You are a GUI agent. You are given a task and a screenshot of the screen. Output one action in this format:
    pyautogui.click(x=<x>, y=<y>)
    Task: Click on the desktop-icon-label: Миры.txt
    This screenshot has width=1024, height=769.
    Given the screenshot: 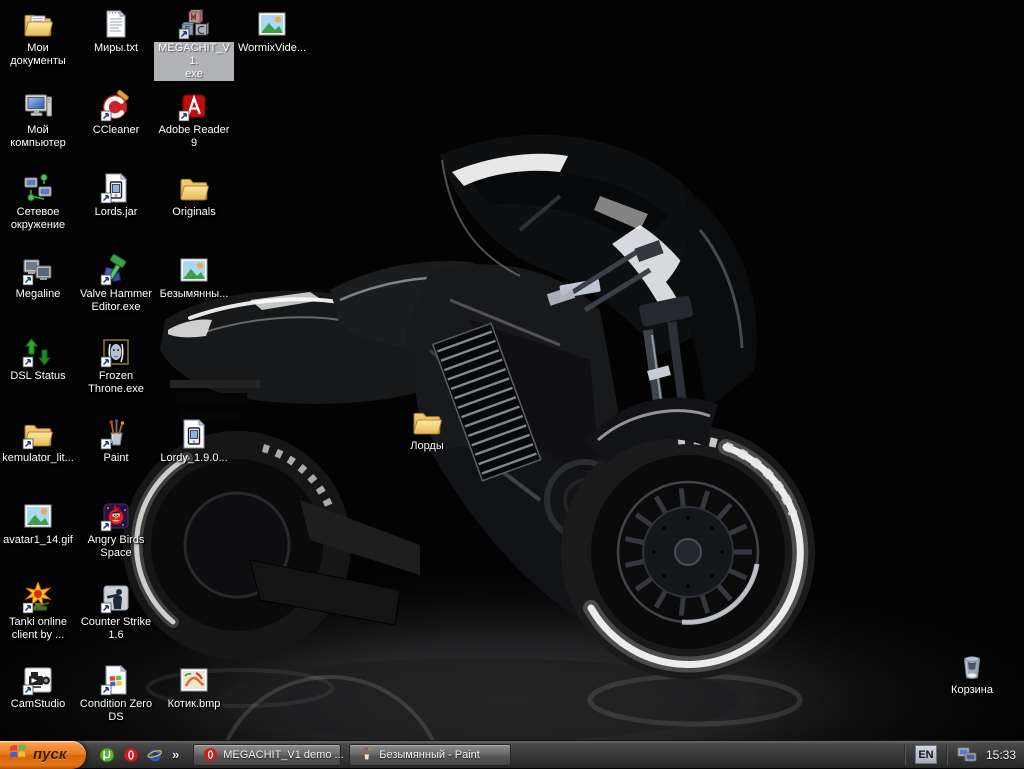 What is the action you would take?
    pyautogui.click(x=116, y=48)
    